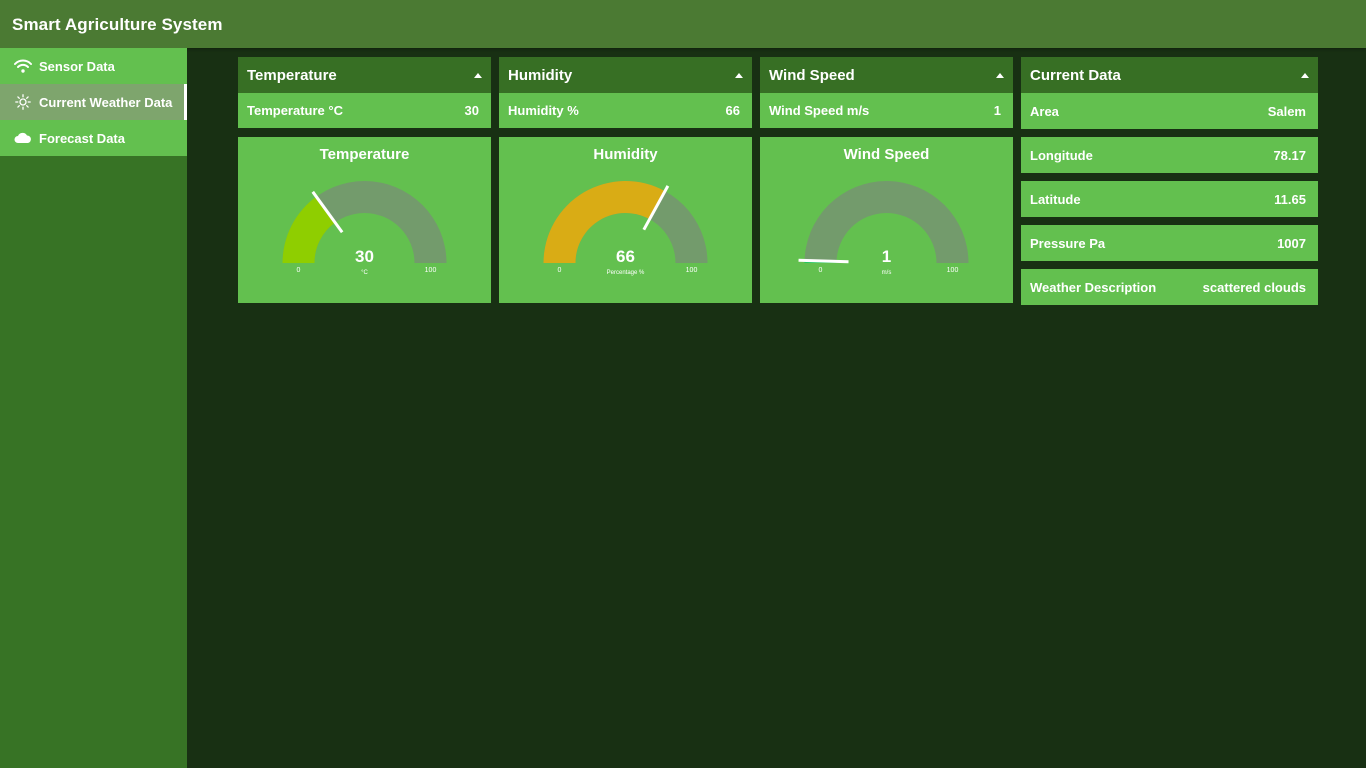 This screenshot has width=1366, height=768. What do you see at coordinates (625, 75) in the screenshot?
I see `panel-header: Humidity` at bounding box center [625, 75].